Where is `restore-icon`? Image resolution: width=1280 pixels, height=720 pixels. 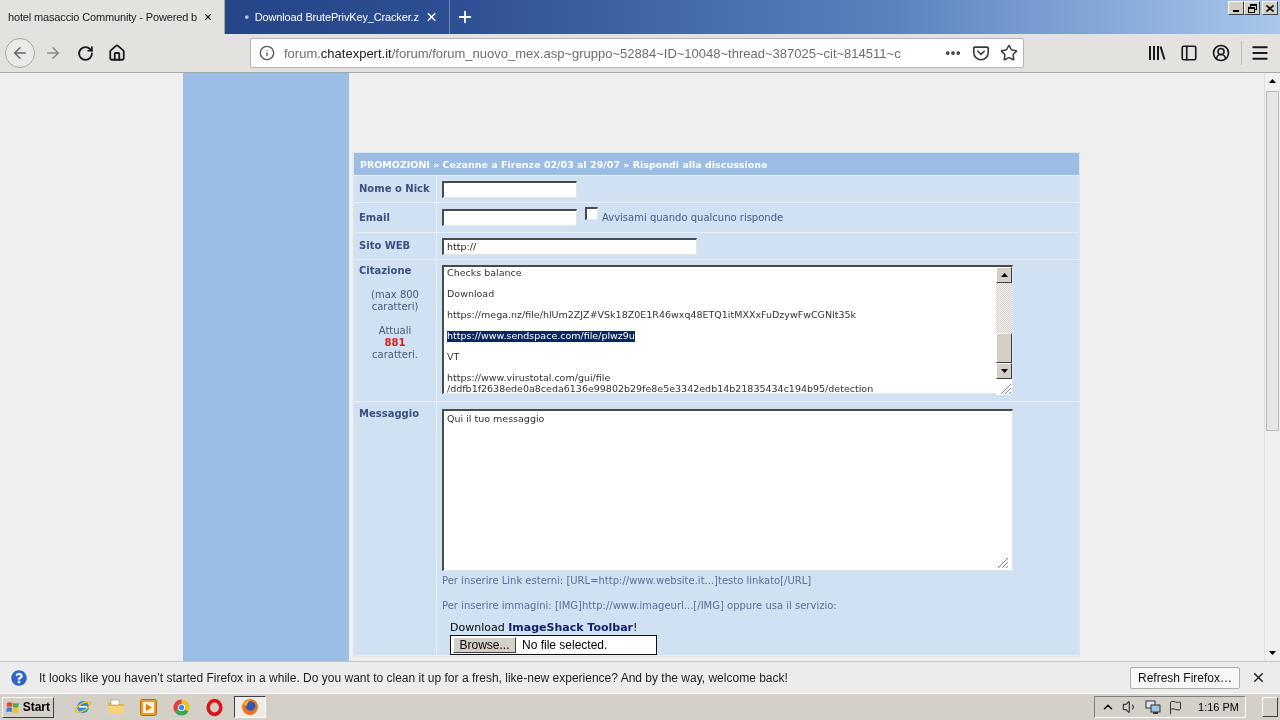 restore-icon is located at coordinates (1252, 8).